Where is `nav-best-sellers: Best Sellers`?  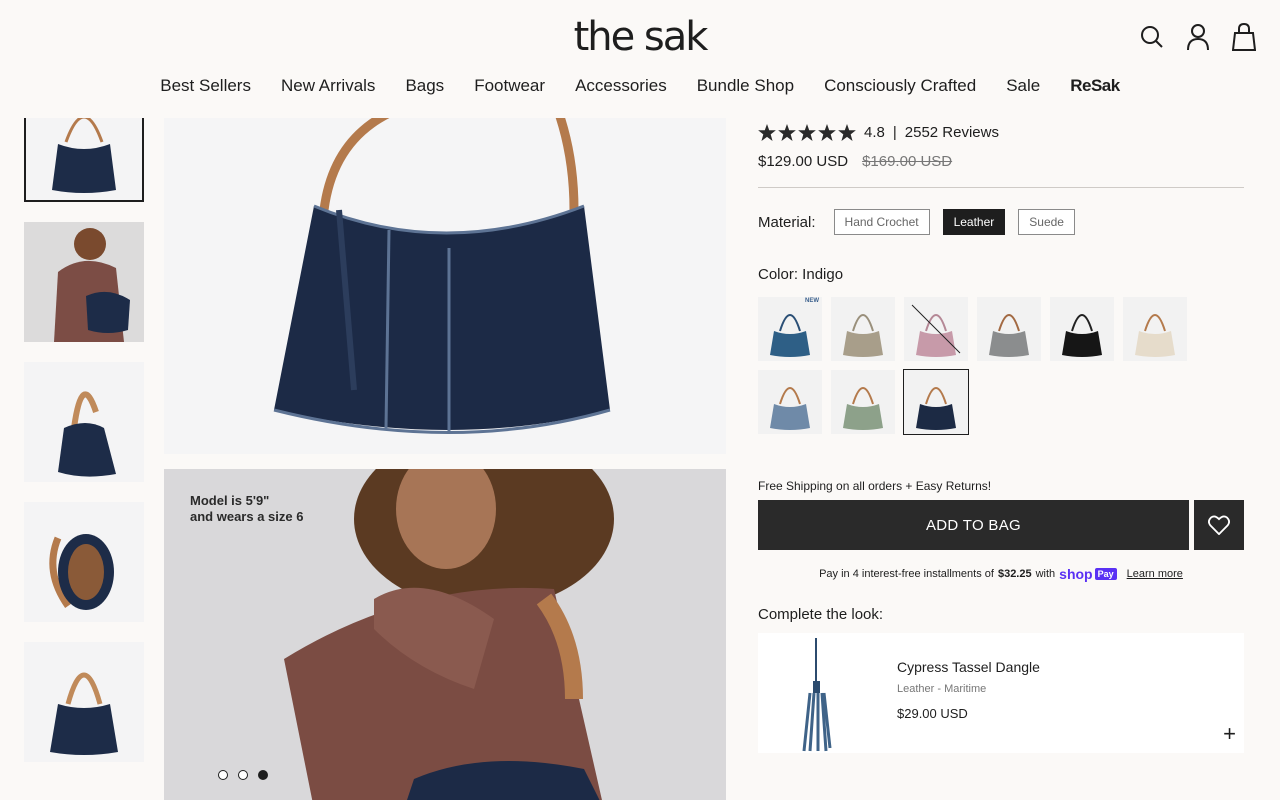 nav-best-sellers: Best Sellers is located at coordinates (205, 86).